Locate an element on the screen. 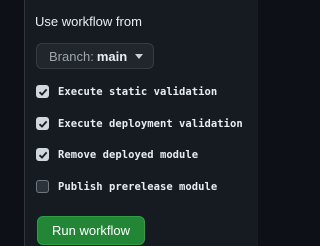 This screenshot has height=246, width=320. branch-name: main is located at coordinates (112, 56).